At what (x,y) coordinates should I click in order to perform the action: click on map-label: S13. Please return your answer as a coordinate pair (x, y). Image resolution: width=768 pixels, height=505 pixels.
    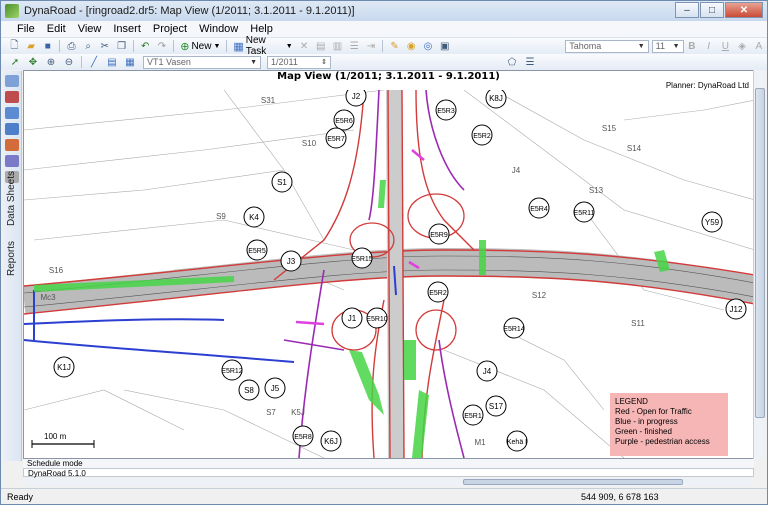
    Looking at the image, I should click on (596, 190).